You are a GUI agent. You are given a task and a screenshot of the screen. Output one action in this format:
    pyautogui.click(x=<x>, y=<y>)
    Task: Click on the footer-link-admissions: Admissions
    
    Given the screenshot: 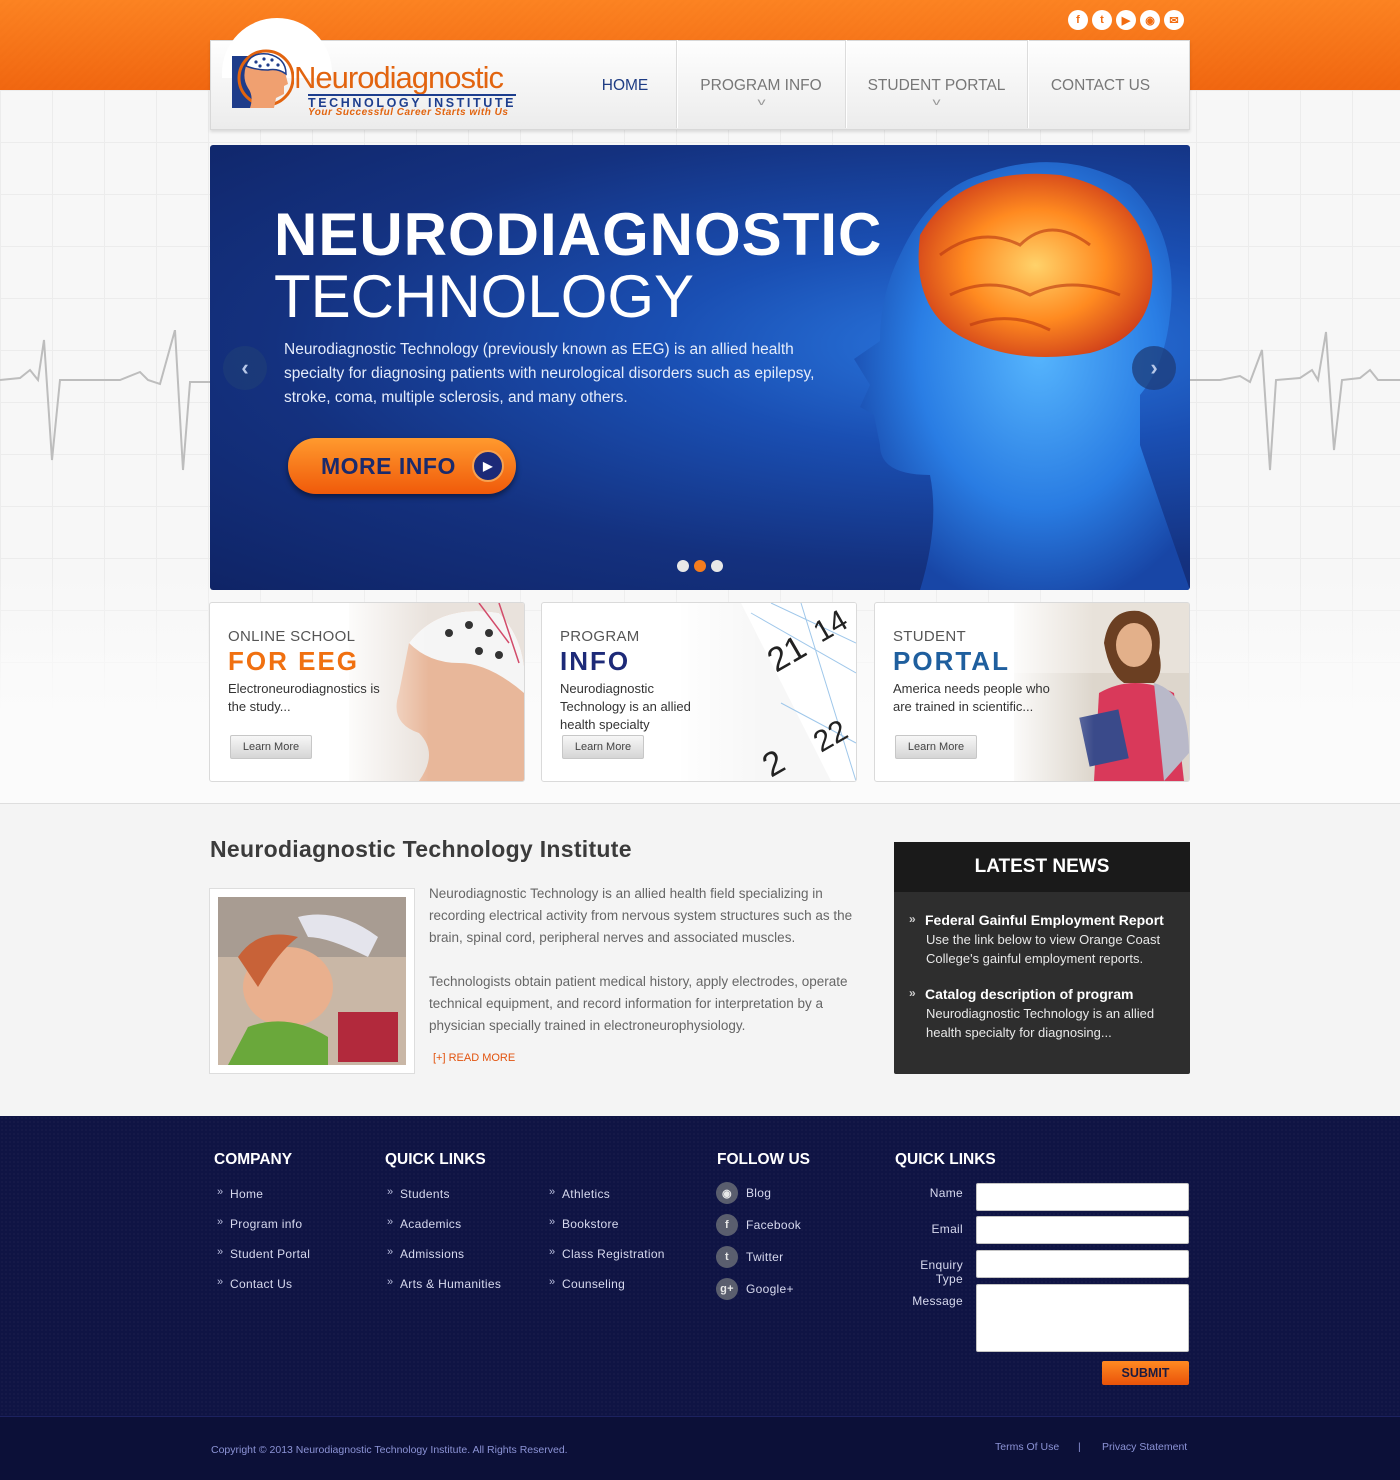 What is the action you would take?
    pyautogui.click(x=425, y=1253)
    